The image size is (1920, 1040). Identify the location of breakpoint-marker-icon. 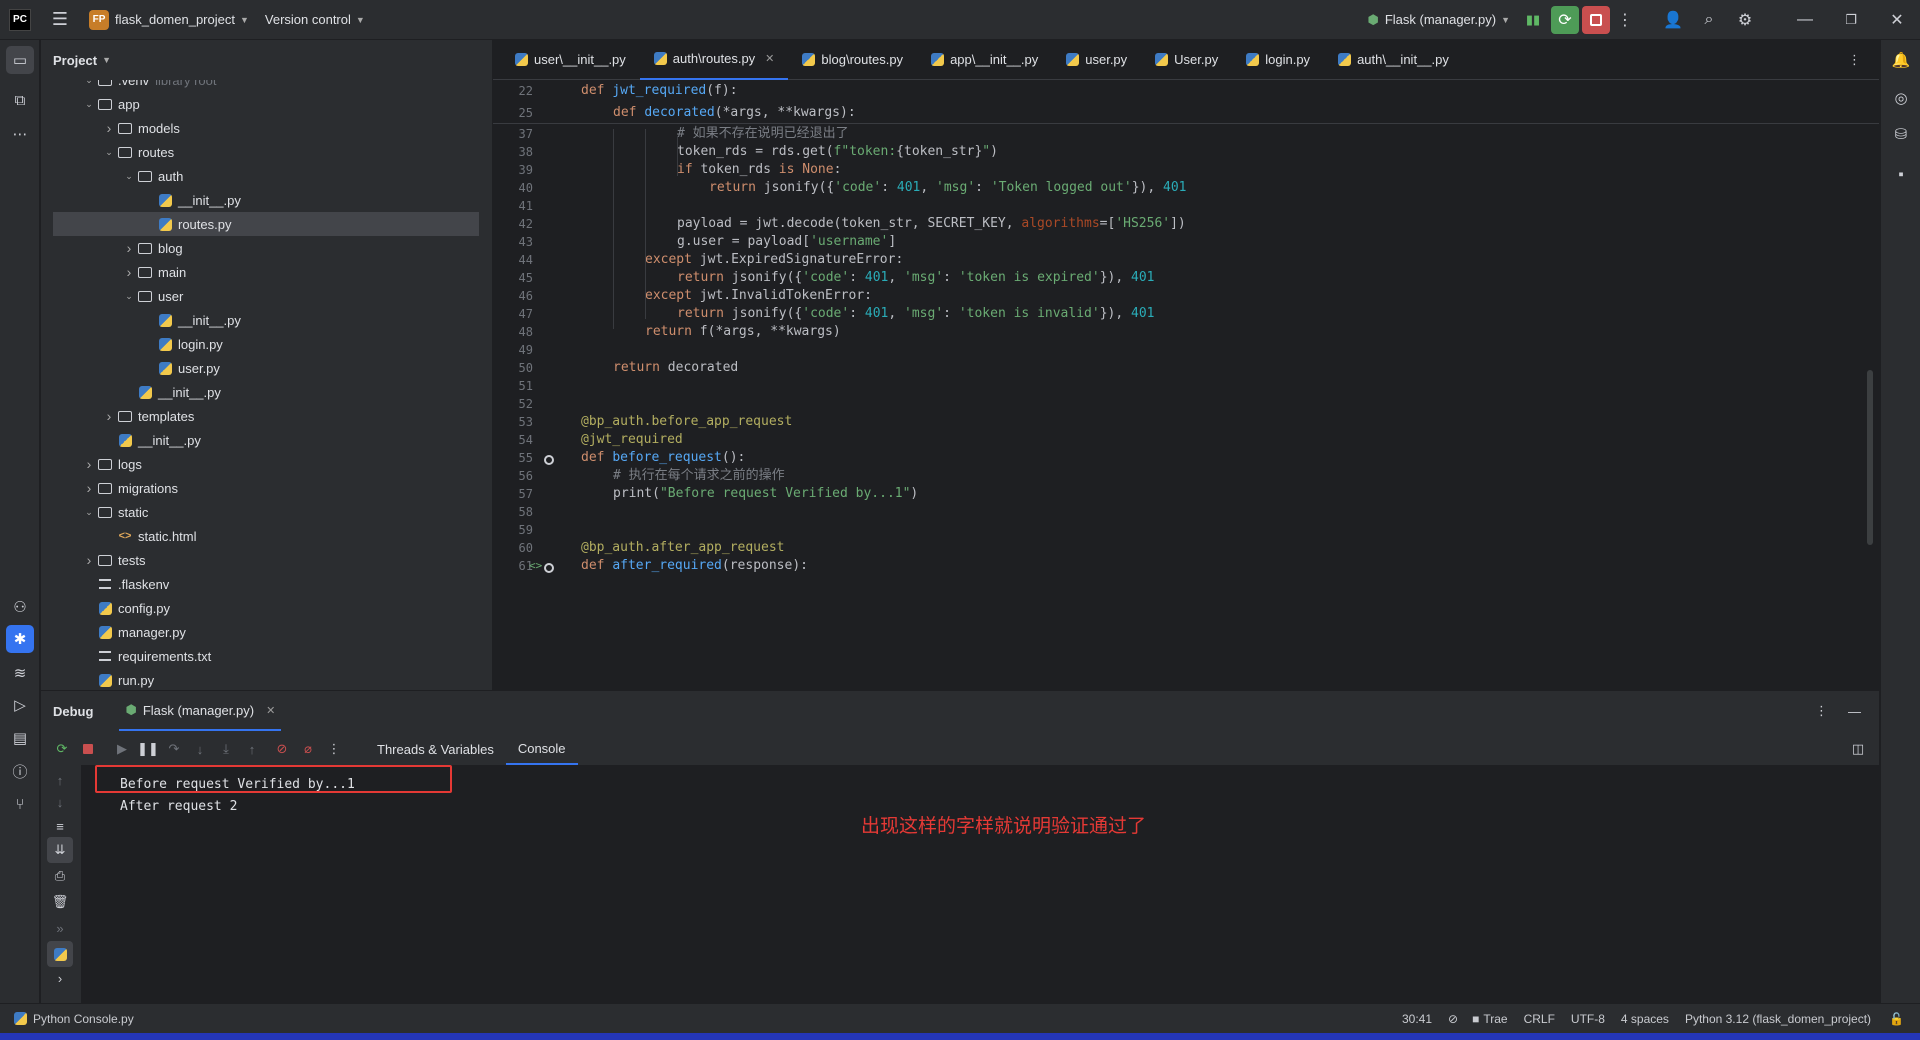
(549, 568).